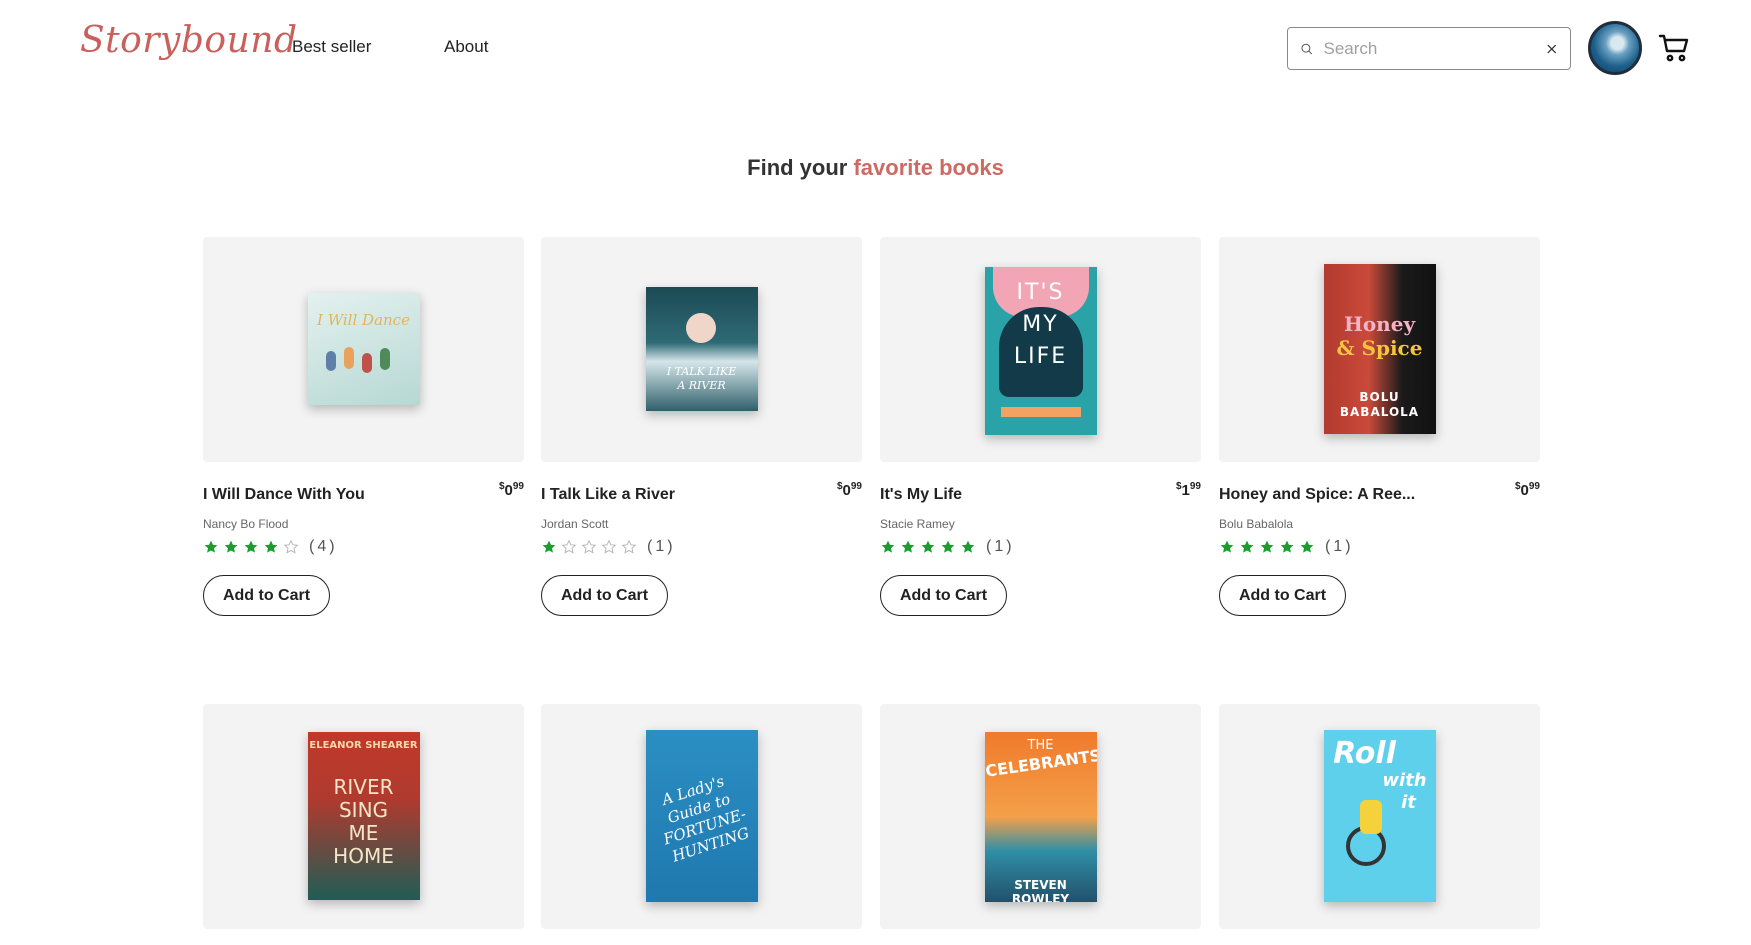  I want to click on book-cover: I TALK LIKE A RIVER, so click(701, 349).